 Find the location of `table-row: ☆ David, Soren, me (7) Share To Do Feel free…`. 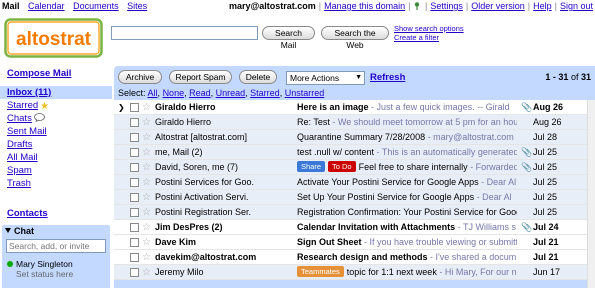

table-row: ☆ David, Soren, me (7) Share To Do Feel free… is located at coordinates (354, 167).